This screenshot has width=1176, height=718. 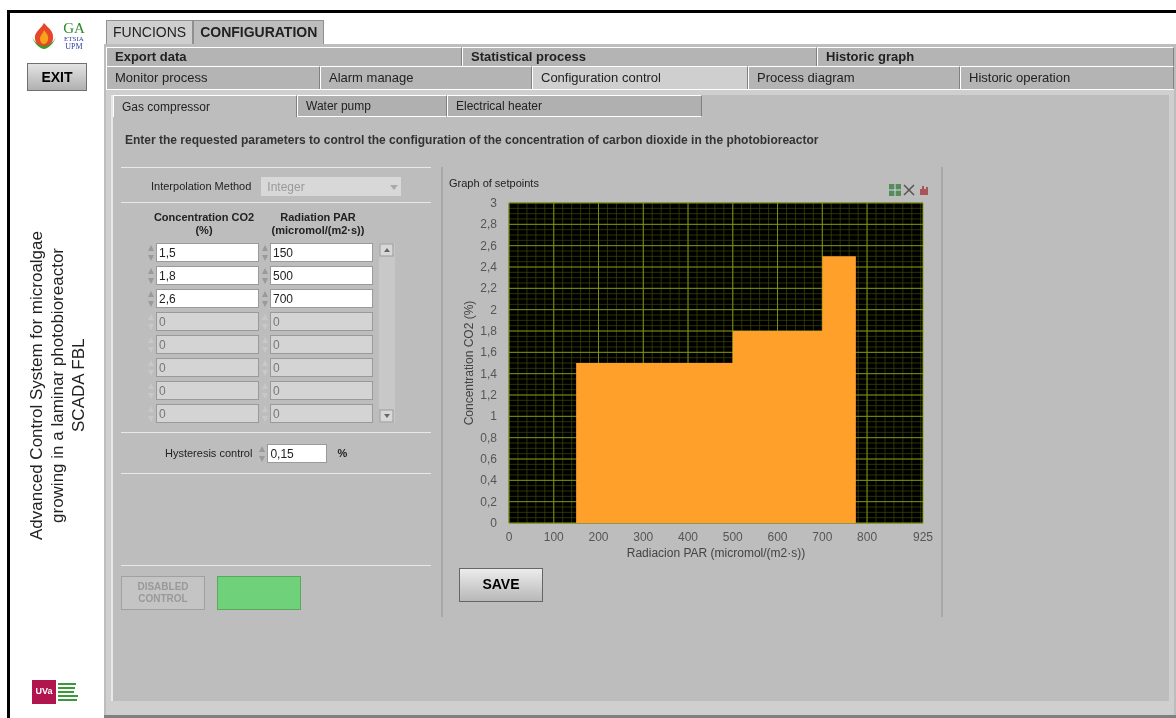 I want to click on column-header: Radiation PAR (micromol/(m2·s)), so click(x=318, y=224).